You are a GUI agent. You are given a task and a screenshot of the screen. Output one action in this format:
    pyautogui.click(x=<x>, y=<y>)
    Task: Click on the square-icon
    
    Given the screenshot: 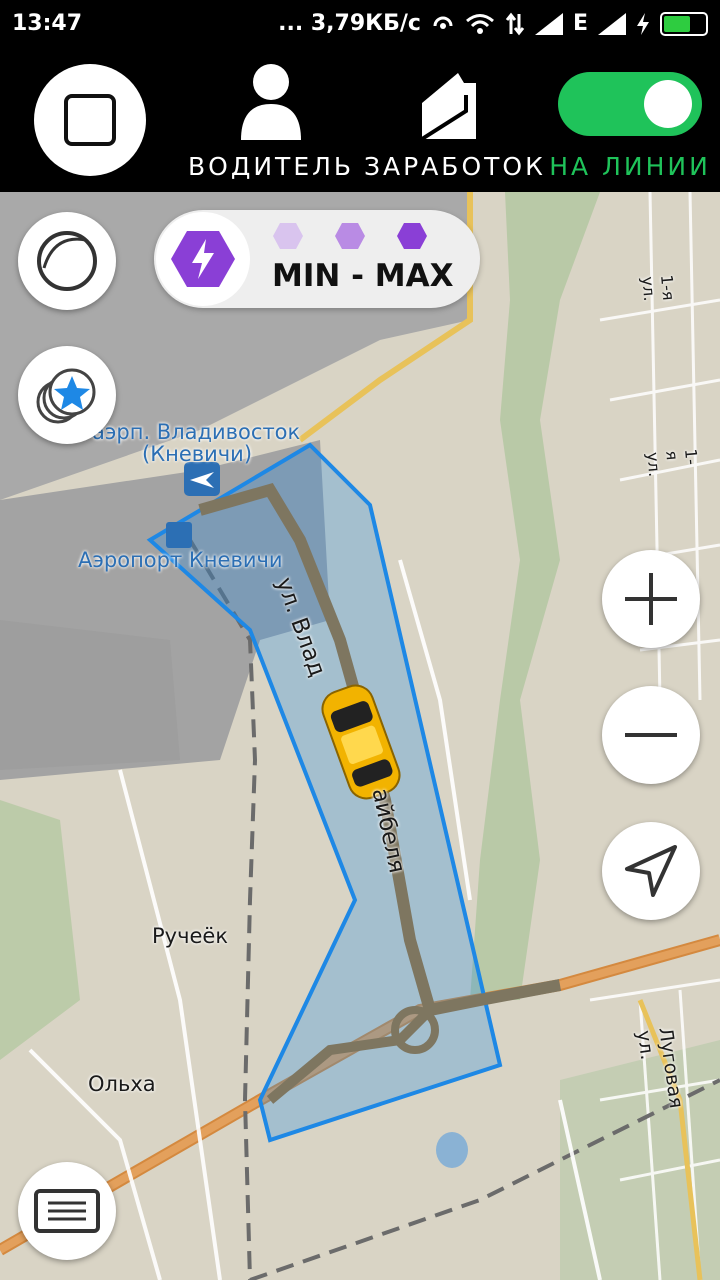 What is the action you would take?
    pyautogui.click(x=90, y=120)
    